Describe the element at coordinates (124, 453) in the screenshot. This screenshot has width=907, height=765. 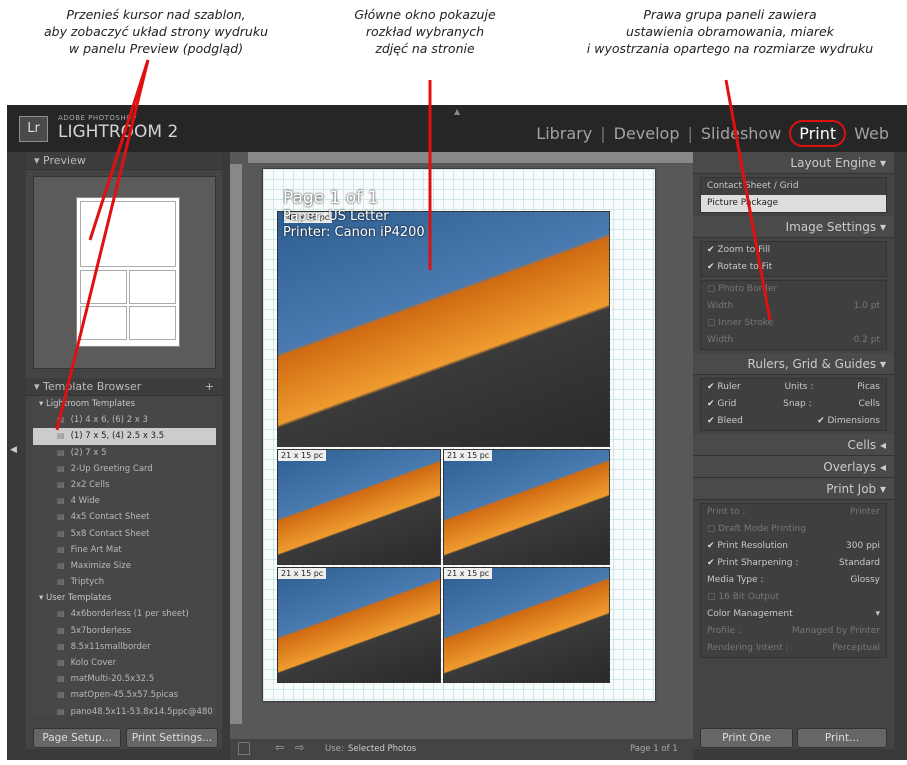
I see `template-item: (2) 7 x 5` at that location.